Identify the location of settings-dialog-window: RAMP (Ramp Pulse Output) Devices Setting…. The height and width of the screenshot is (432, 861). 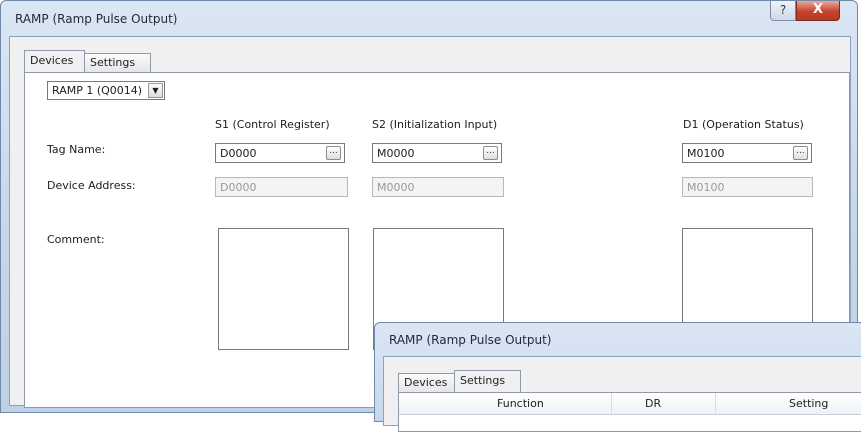
(617, 377).